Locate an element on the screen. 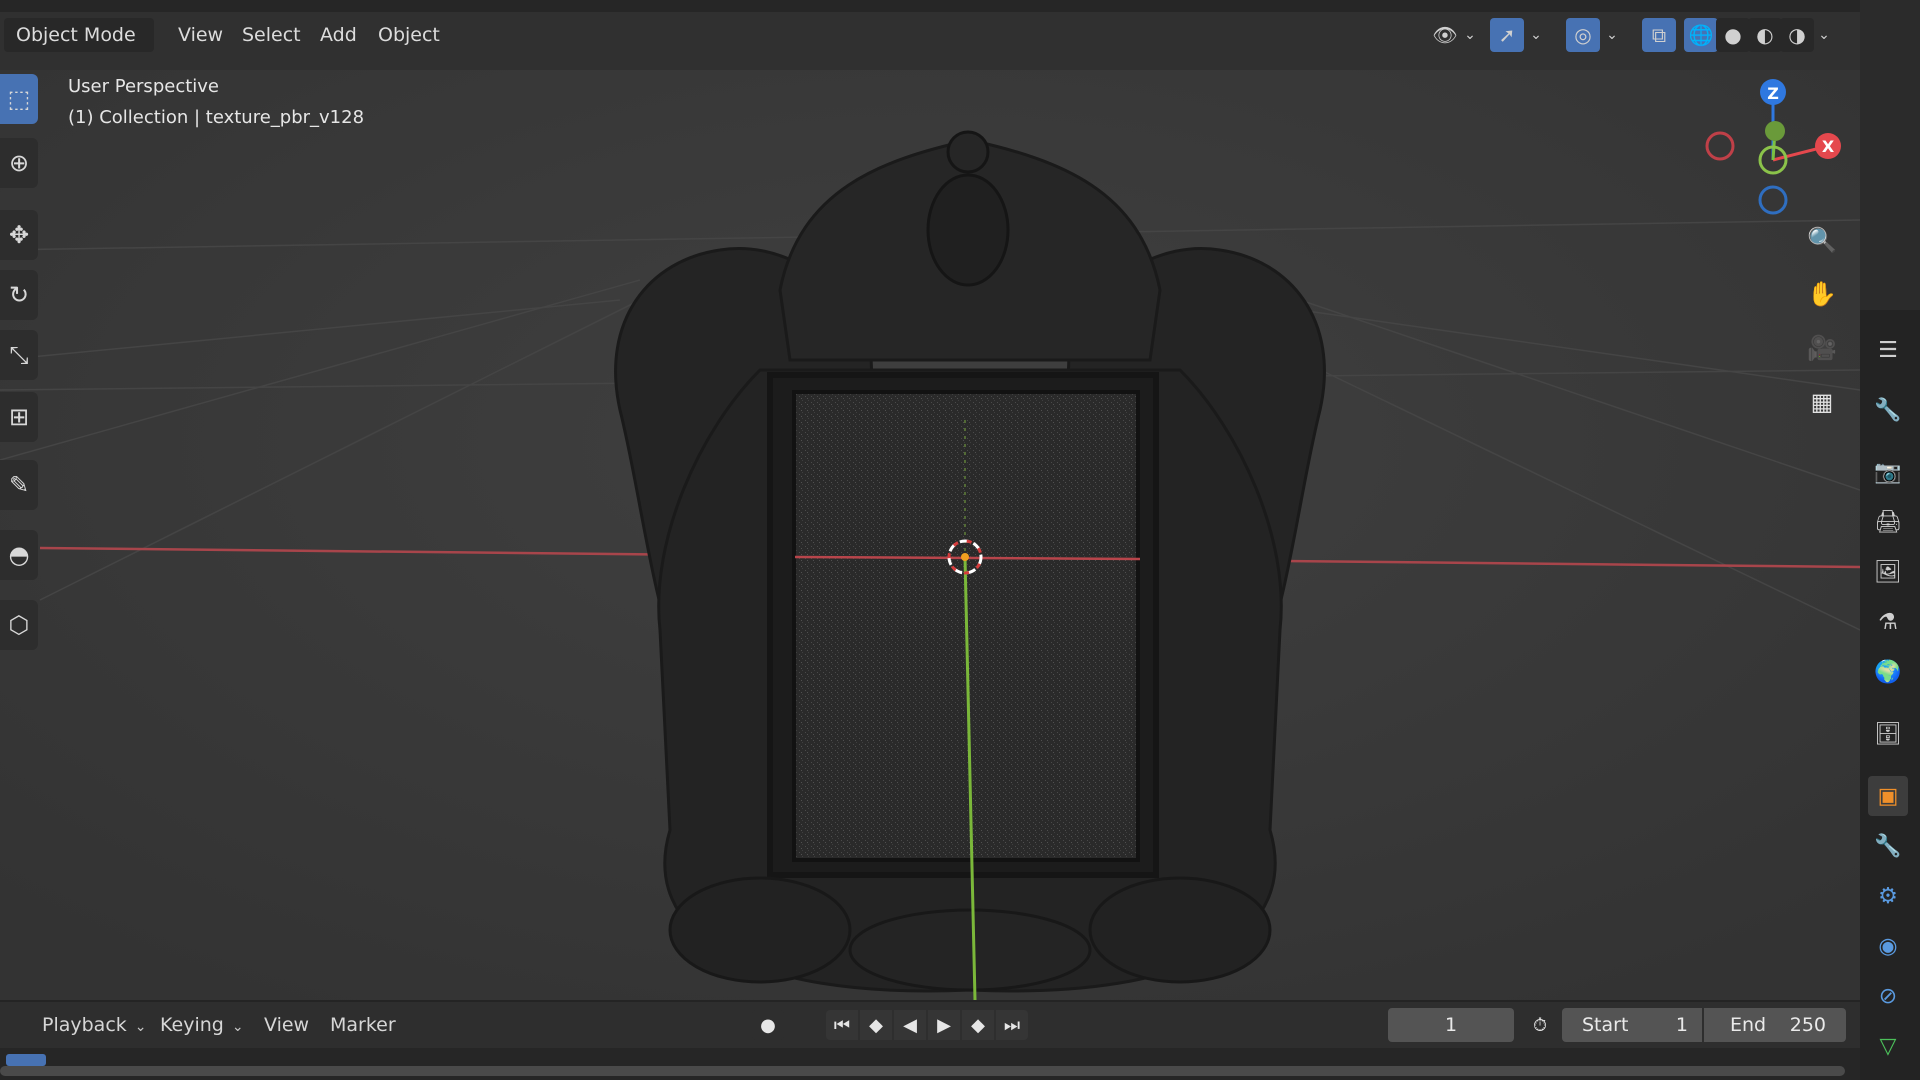 This screenshot has width=1920, height=1080. stopwatch-icon: ⏱ is located at coordinates (1540, 1025).